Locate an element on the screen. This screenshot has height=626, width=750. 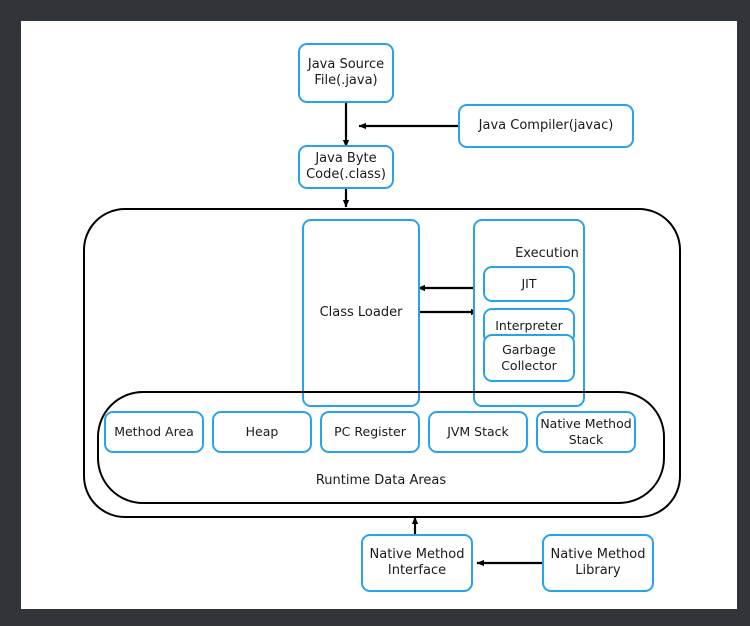
runtime-area-jvm-stack: JVM Stack is located at coordinates (478, 432).